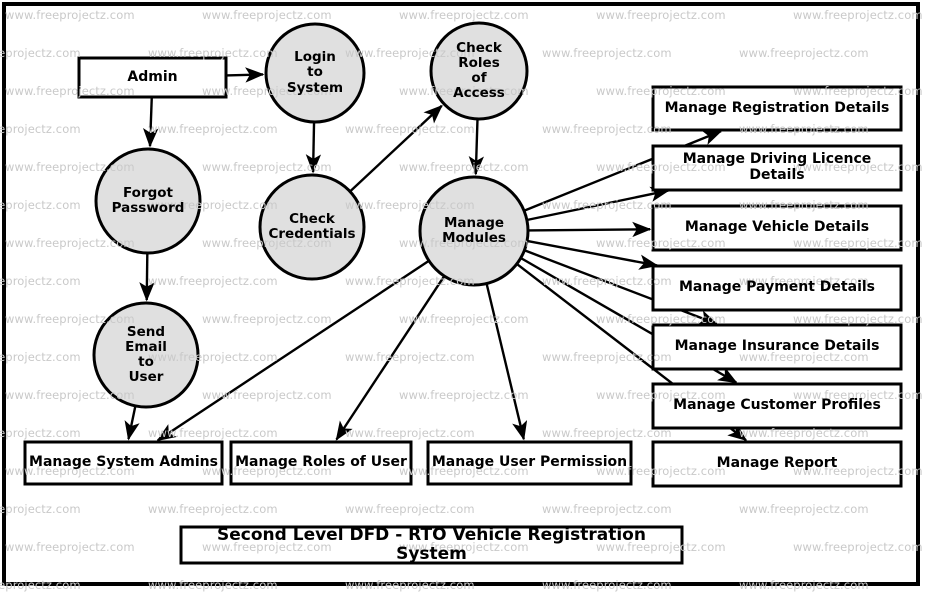 This screenshot has height=592, width=926. I want to click on process-modules, so click(474, 231).